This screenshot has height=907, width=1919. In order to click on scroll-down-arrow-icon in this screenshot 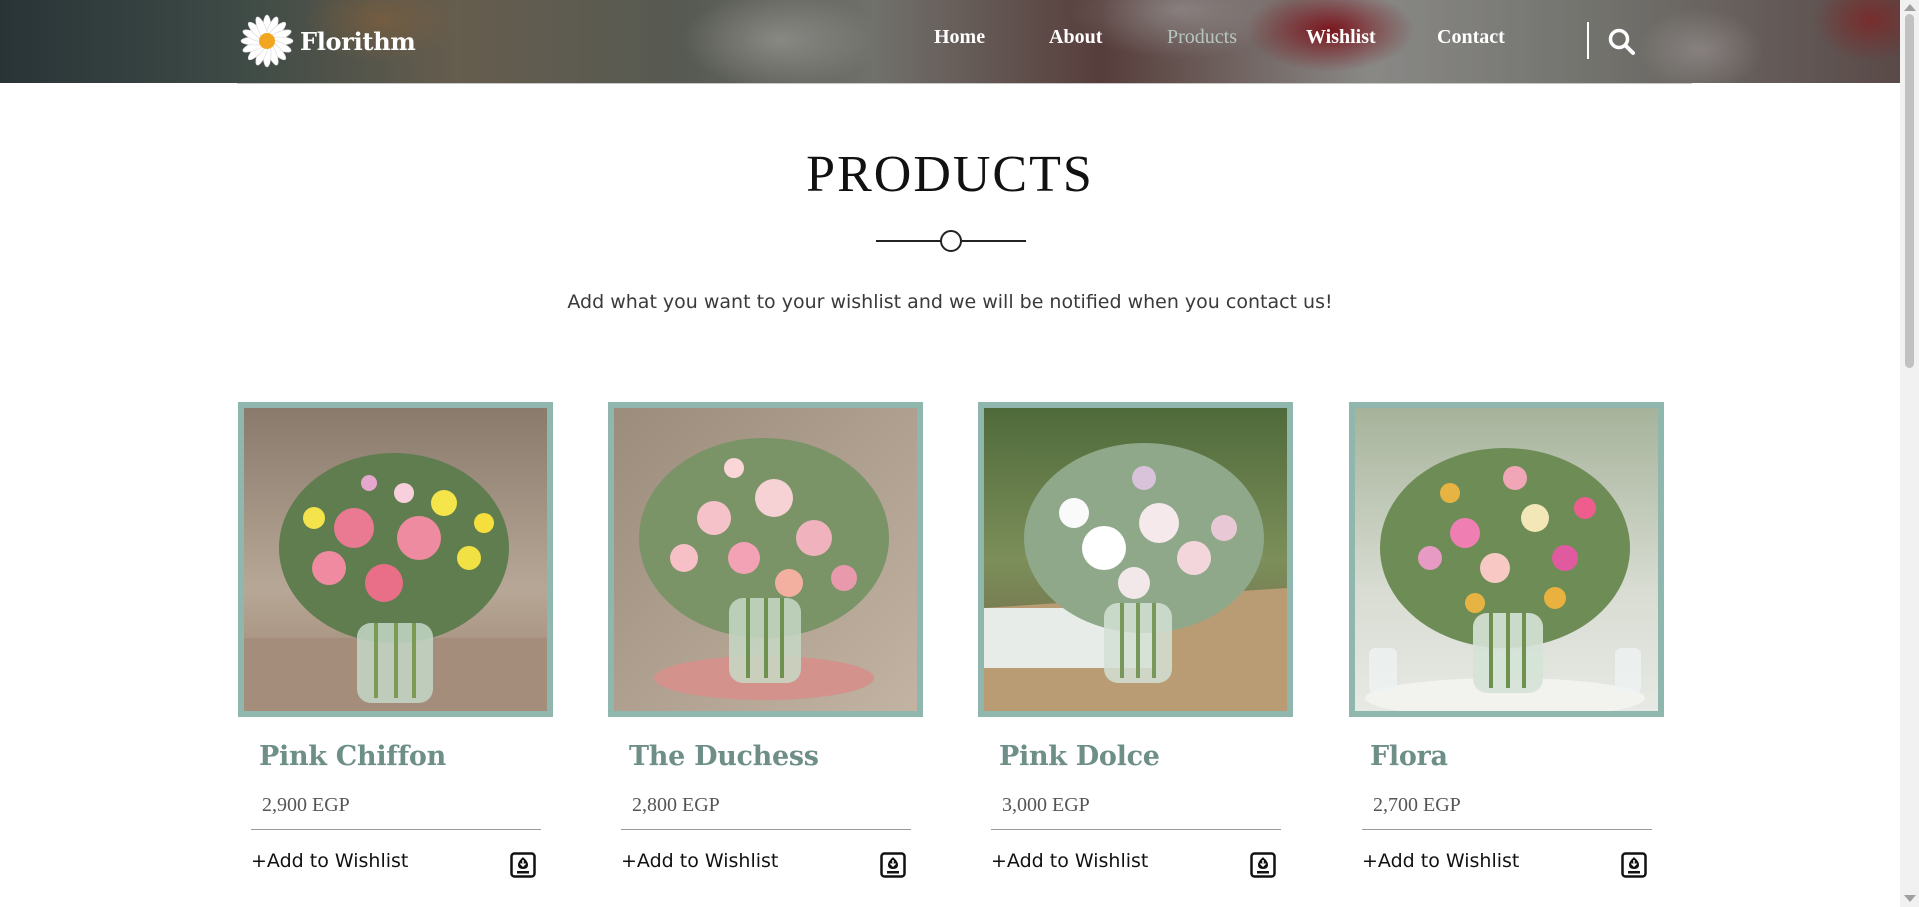, I will do `click(1910, 898)`.